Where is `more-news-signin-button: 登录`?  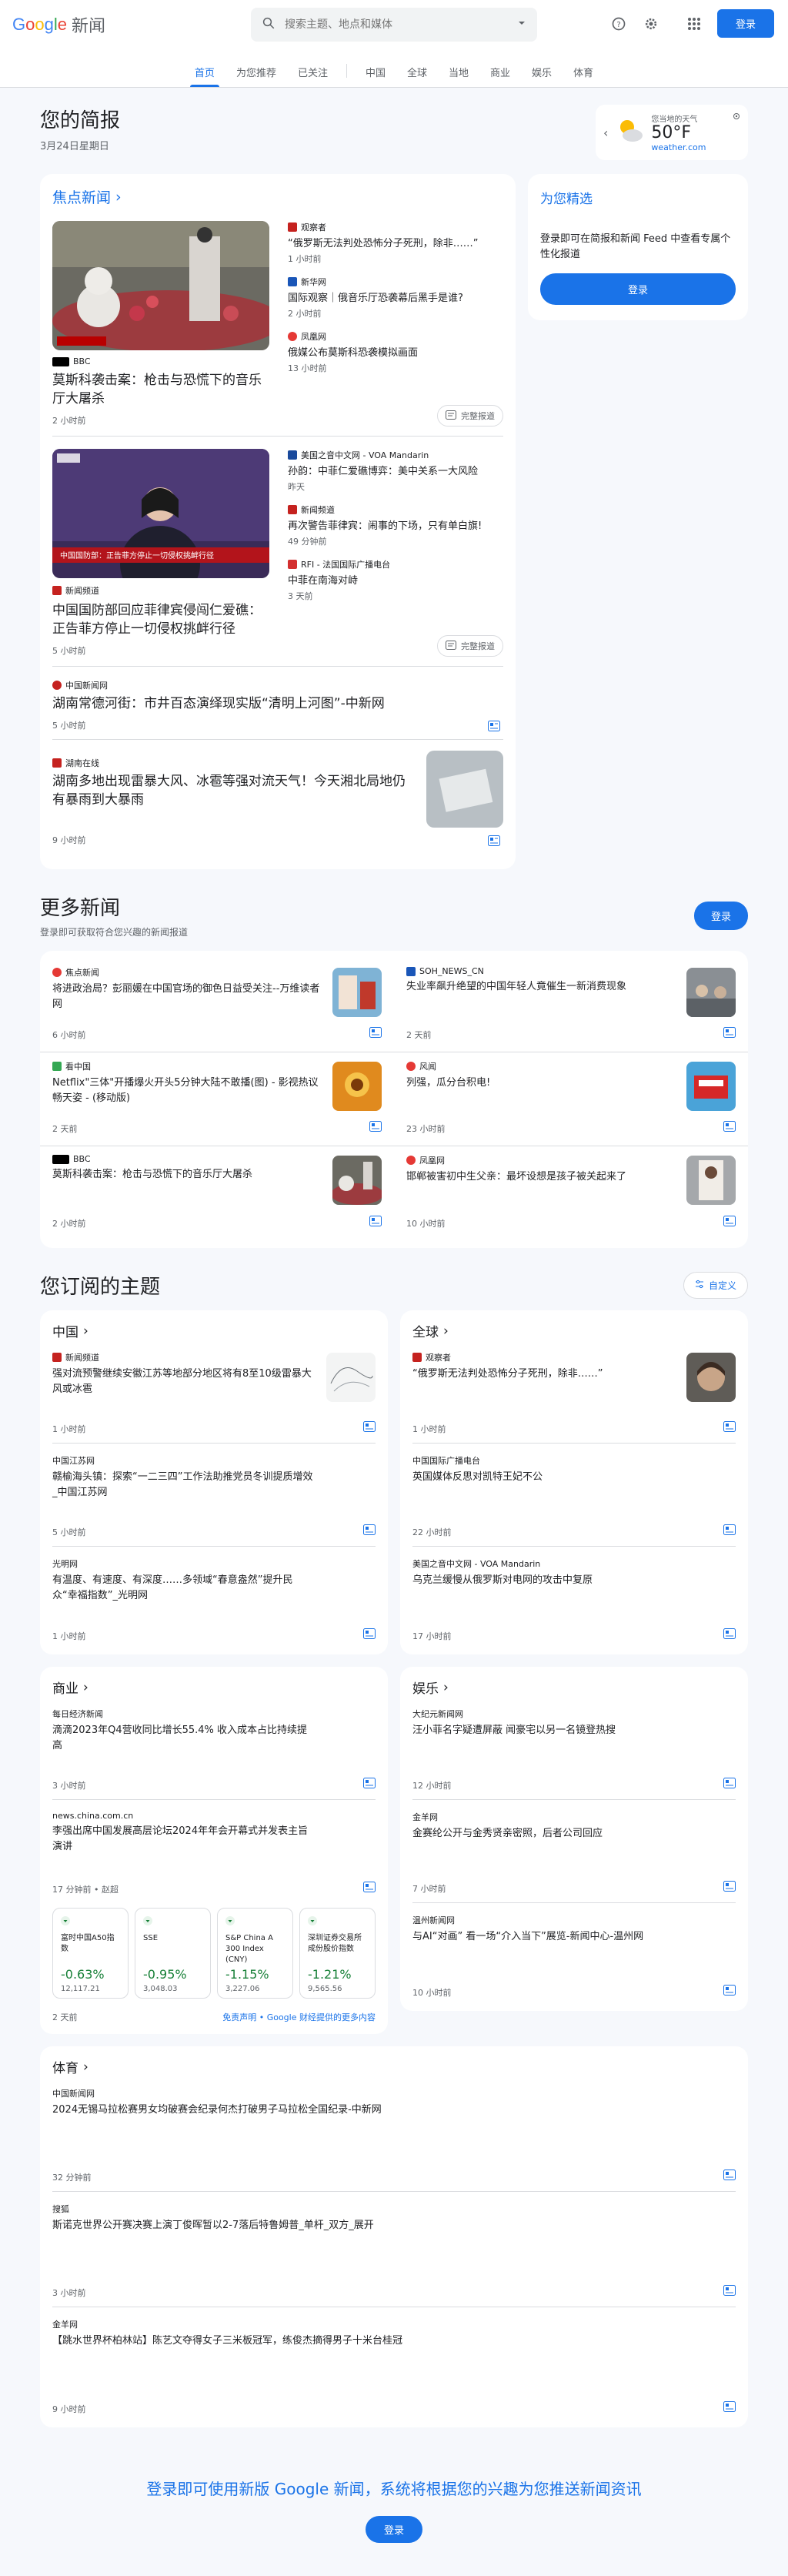 more-news-signin-button: 登录 is located at coordinates (720, 916).